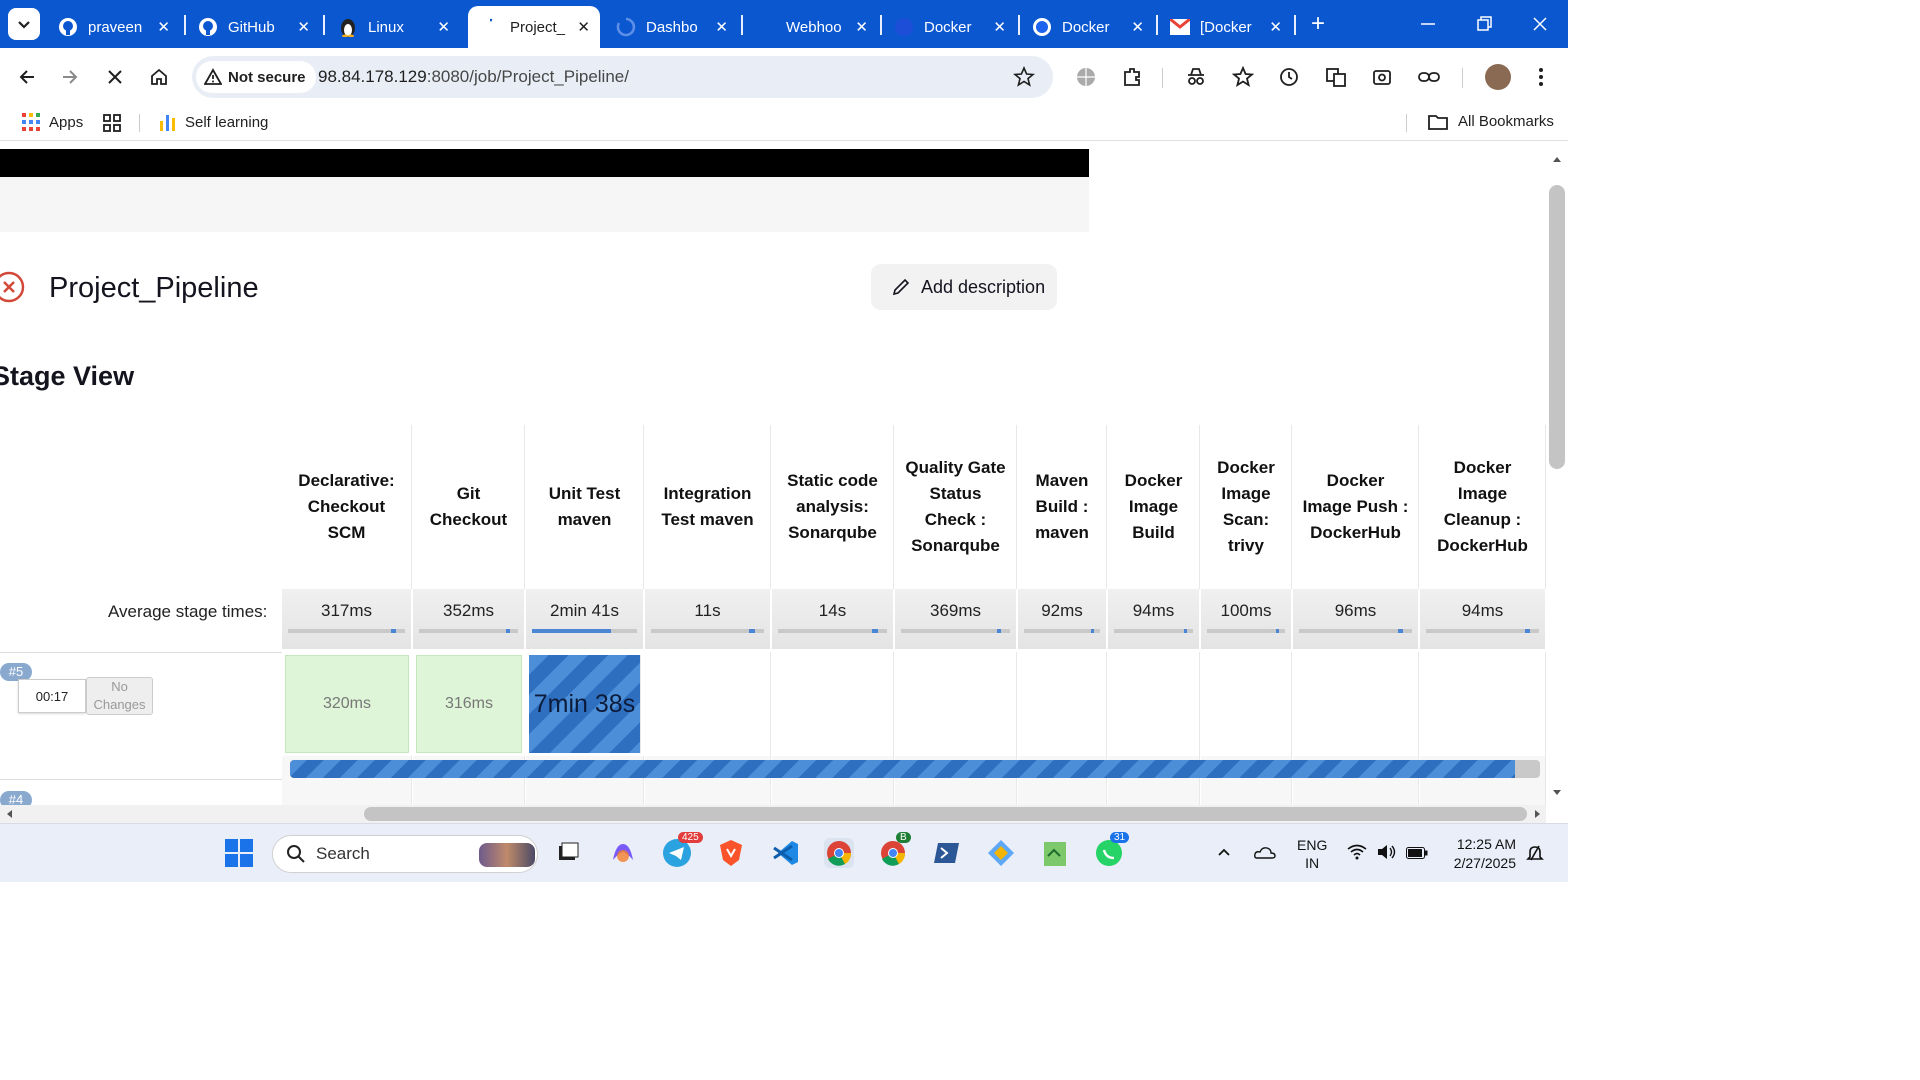  I want to click on stage-header: Static code analysis: Sonarqube, so click(833, 507).